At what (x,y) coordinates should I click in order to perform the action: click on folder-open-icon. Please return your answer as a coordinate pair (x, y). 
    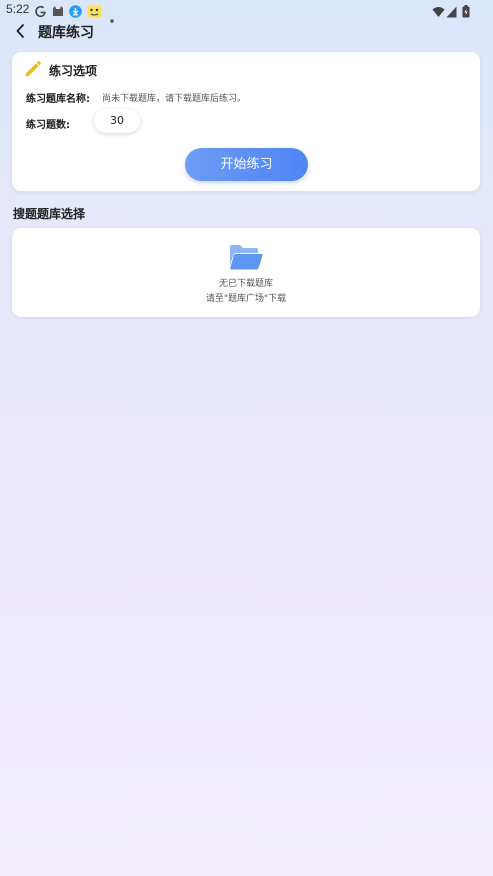
    Looking at the image, I should click on (246, 257).